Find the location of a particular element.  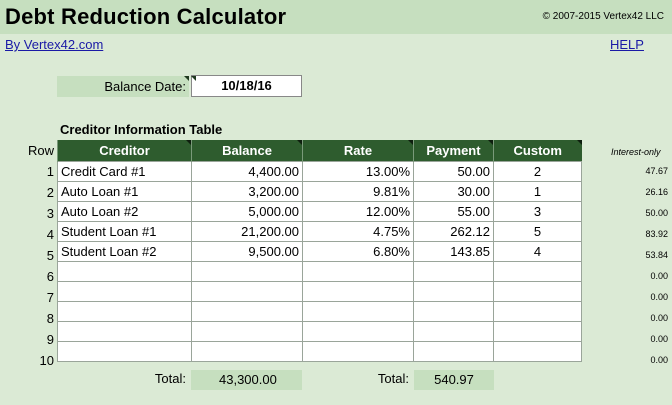

row-number: 10 is located at coordinates (46, 360).